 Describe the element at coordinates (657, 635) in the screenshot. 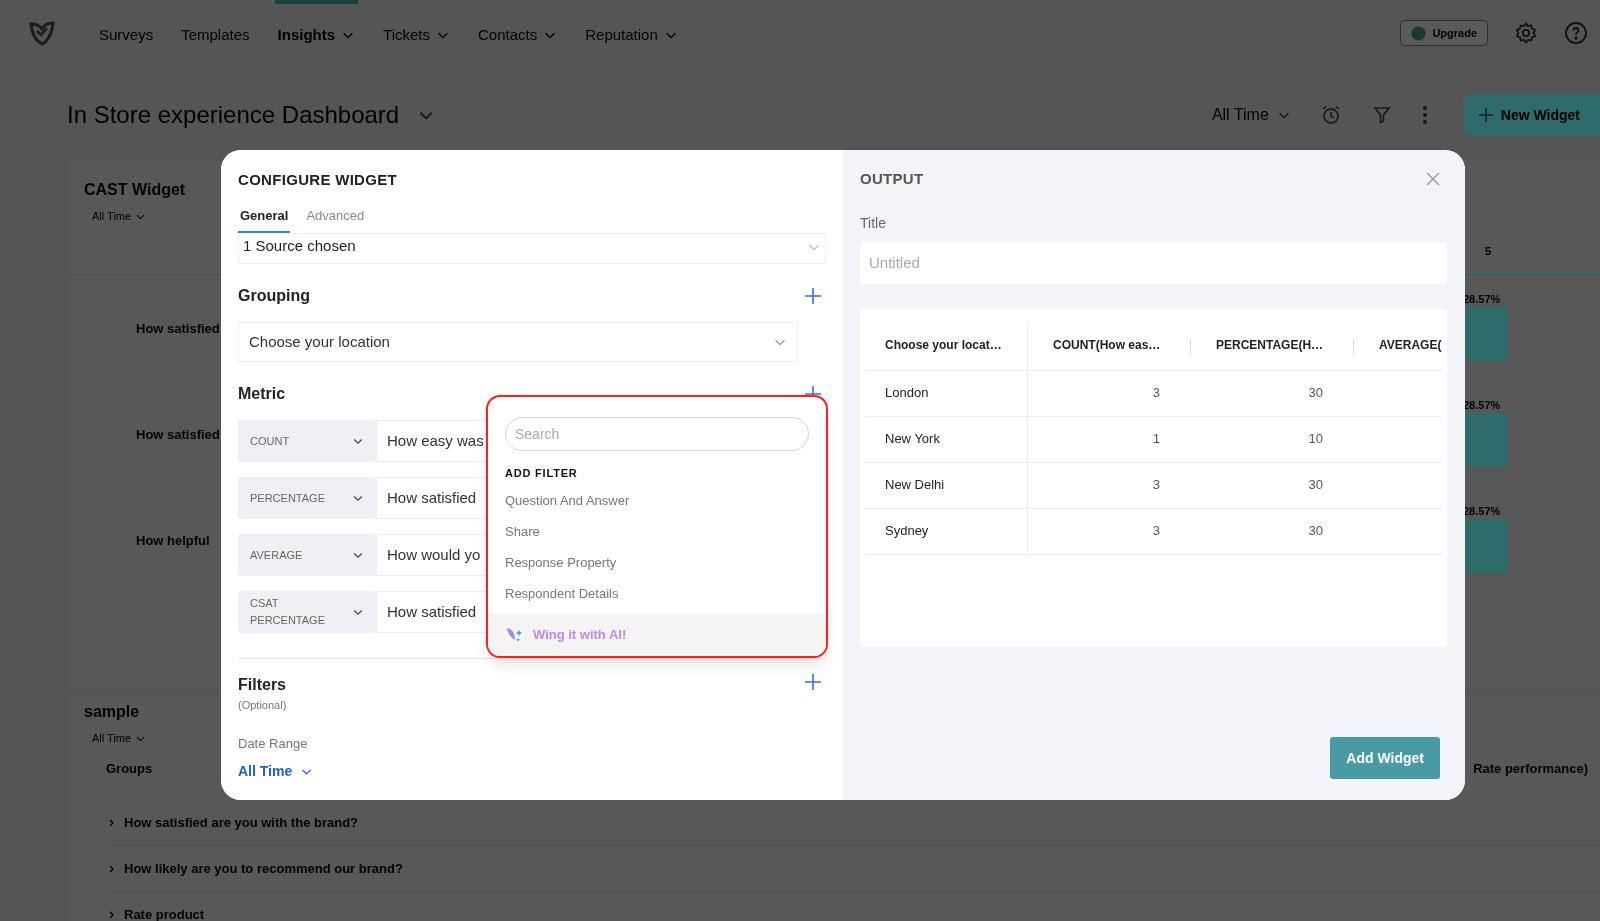

I see `ai-menu-item: Wing it with AI!` at that location.